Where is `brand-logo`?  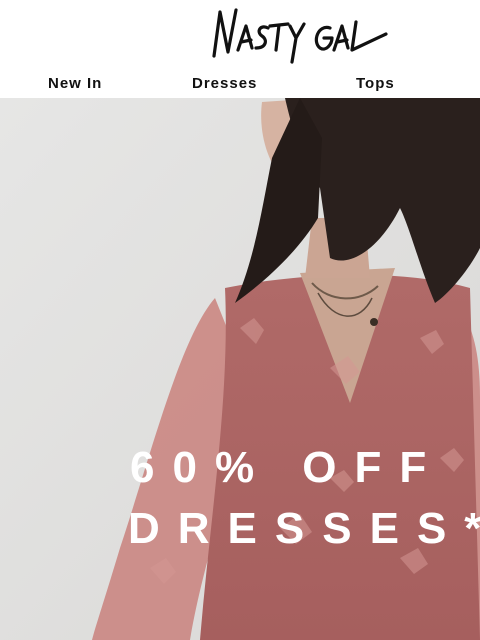
brand-logo is located at coordinates (299, 35).